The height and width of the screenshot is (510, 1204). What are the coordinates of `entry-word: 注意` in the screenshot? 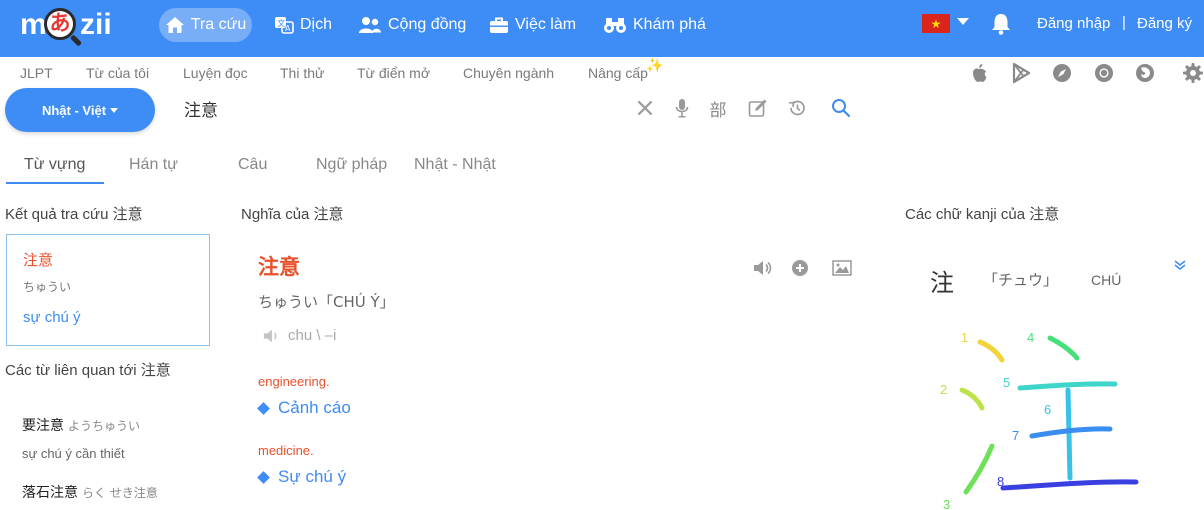 It's located at (279, 267).